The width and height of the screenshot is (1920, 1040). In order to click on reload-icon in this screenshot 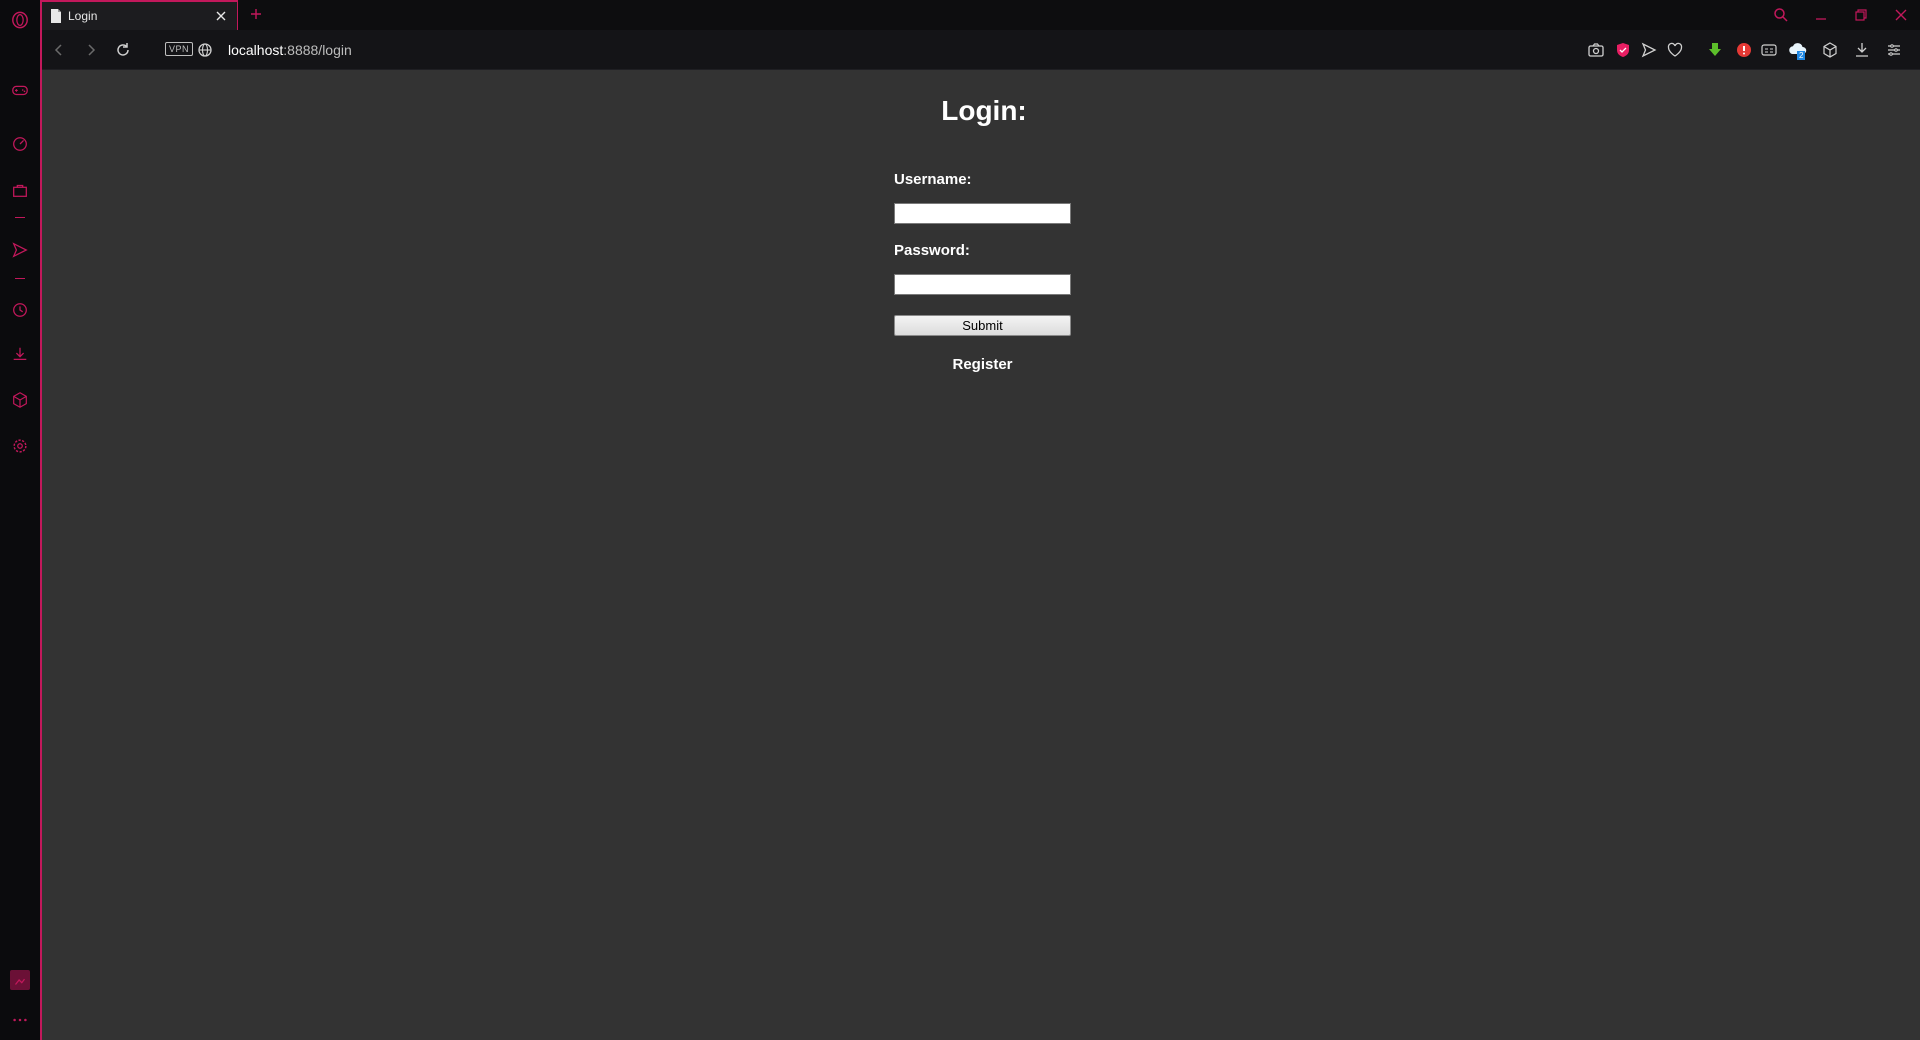, I will do `click(123, 50)`.